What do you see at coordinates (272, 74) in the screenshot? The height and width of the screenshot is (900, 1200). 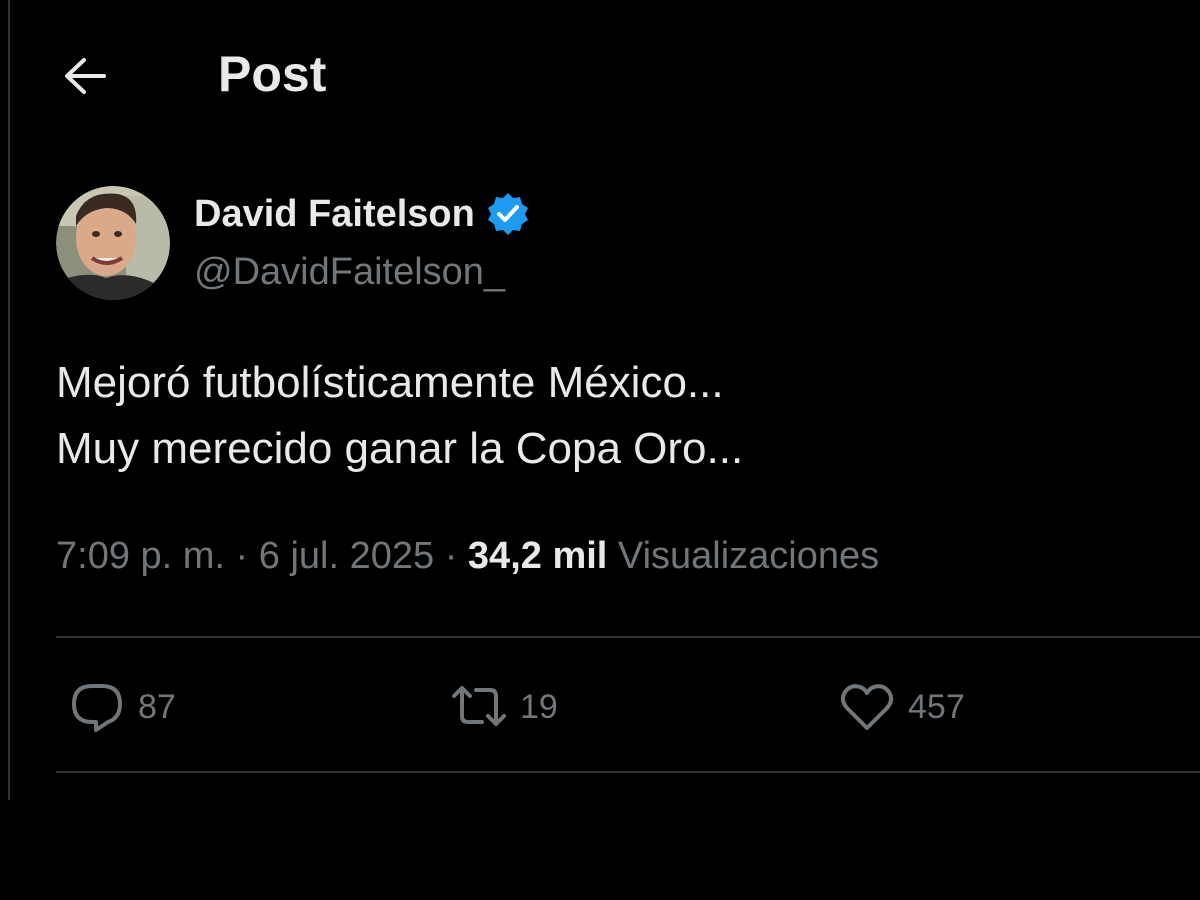 I see `page-title: Post` at bounding box center [272, 74].